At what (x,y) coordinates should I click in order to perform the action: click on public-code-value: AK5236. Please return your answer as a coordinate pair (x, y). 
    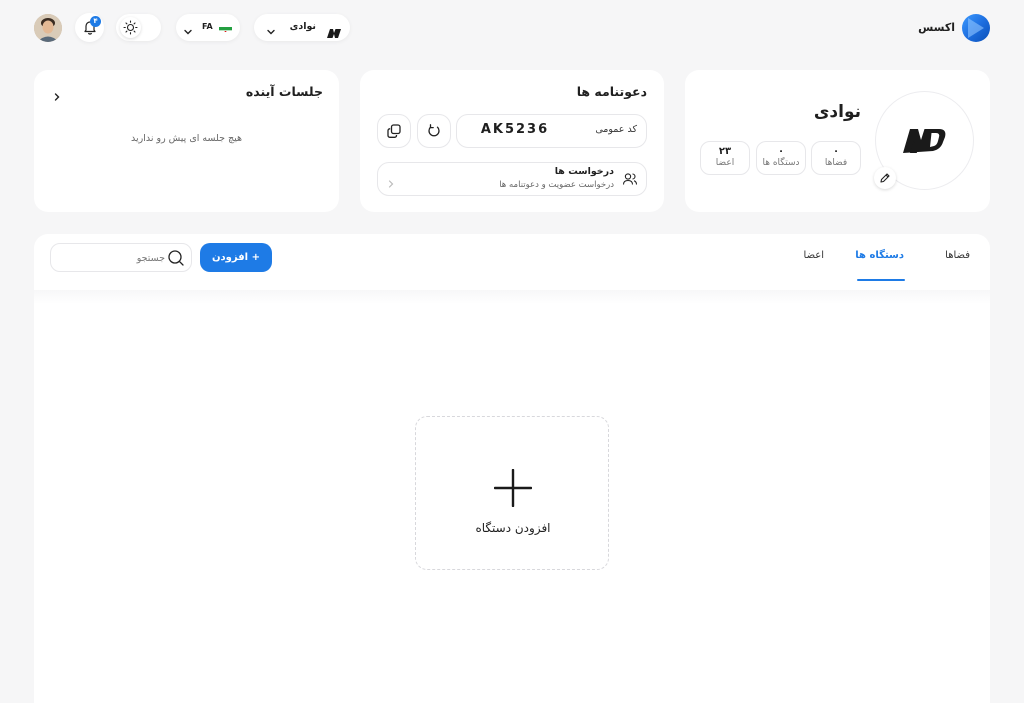
    Looking at the image, I should click on (515, 129).